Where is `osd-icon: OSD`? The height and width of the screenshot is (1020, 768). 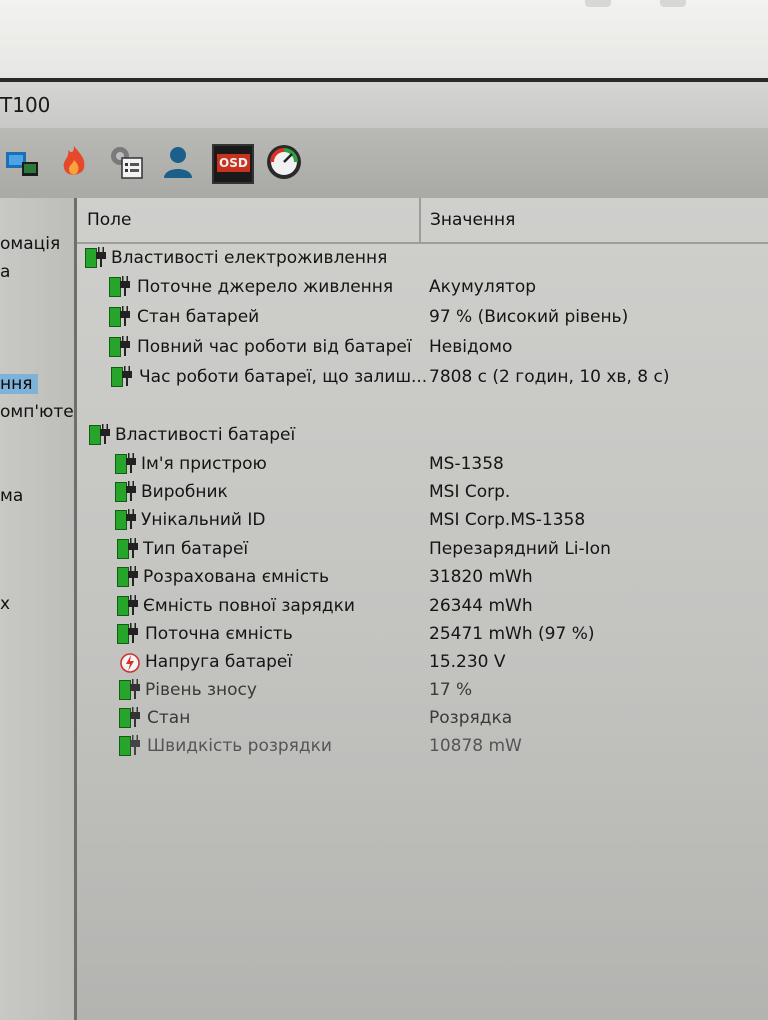 osd-icon: OSD is located at coordinates (233, 164).